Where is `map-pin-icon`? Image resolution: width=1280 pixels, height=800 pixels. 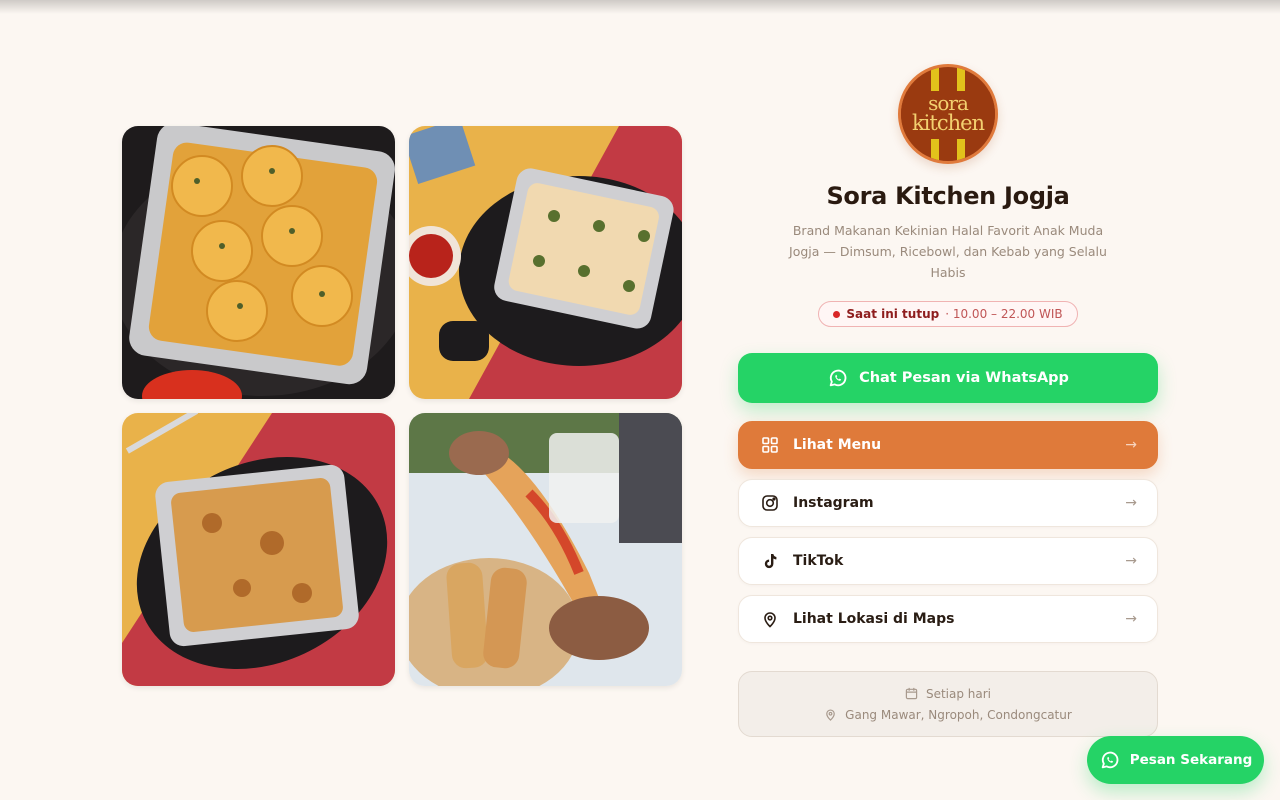 map-pin-icon is located at coordinates (770, 619).